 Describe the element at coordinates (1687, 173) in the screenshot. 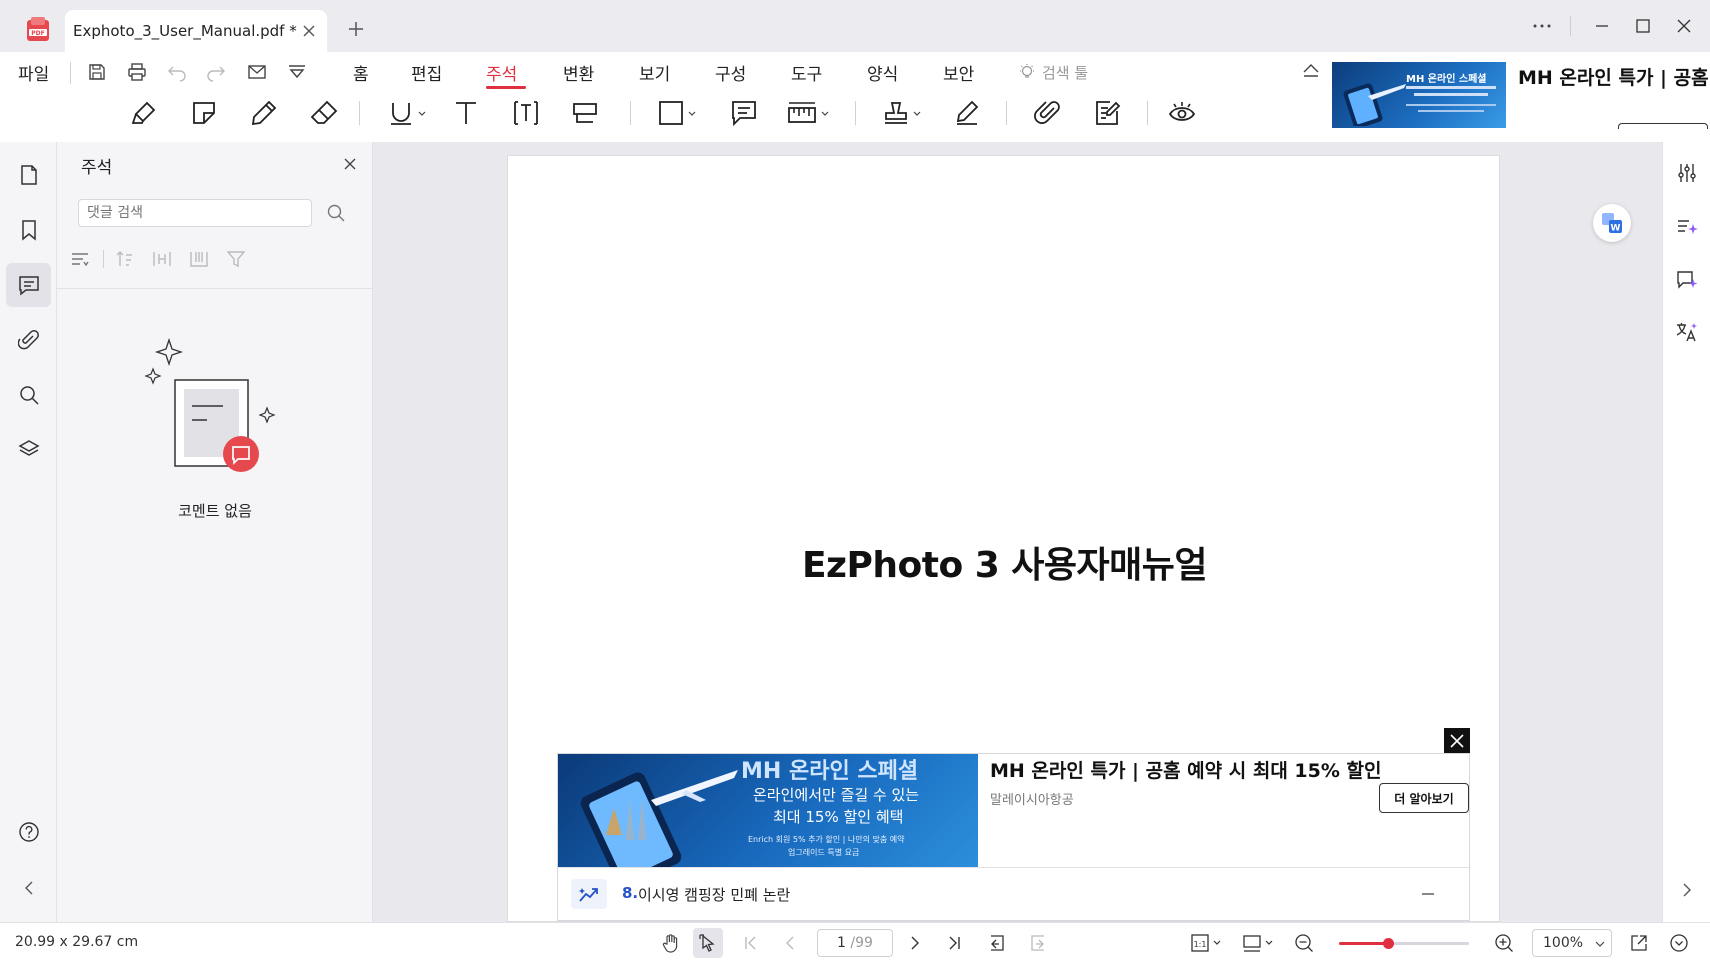

I see `properties-sliders-icon` at that location.